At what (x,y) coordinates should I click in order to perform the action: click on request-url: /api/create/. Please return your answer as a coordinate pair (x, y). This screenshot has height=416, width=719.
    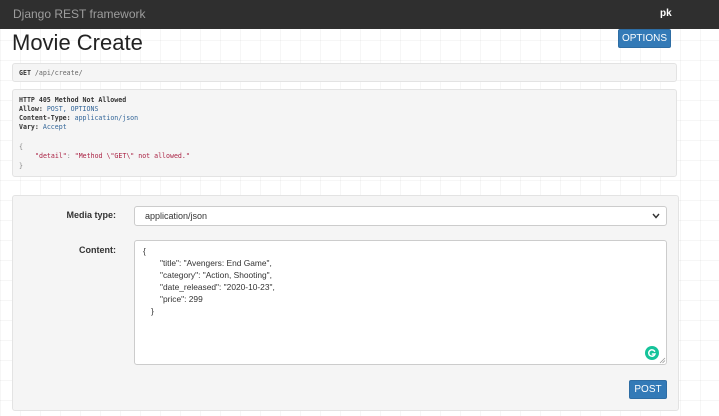
    Looking at the image, I should click on (58, 73).